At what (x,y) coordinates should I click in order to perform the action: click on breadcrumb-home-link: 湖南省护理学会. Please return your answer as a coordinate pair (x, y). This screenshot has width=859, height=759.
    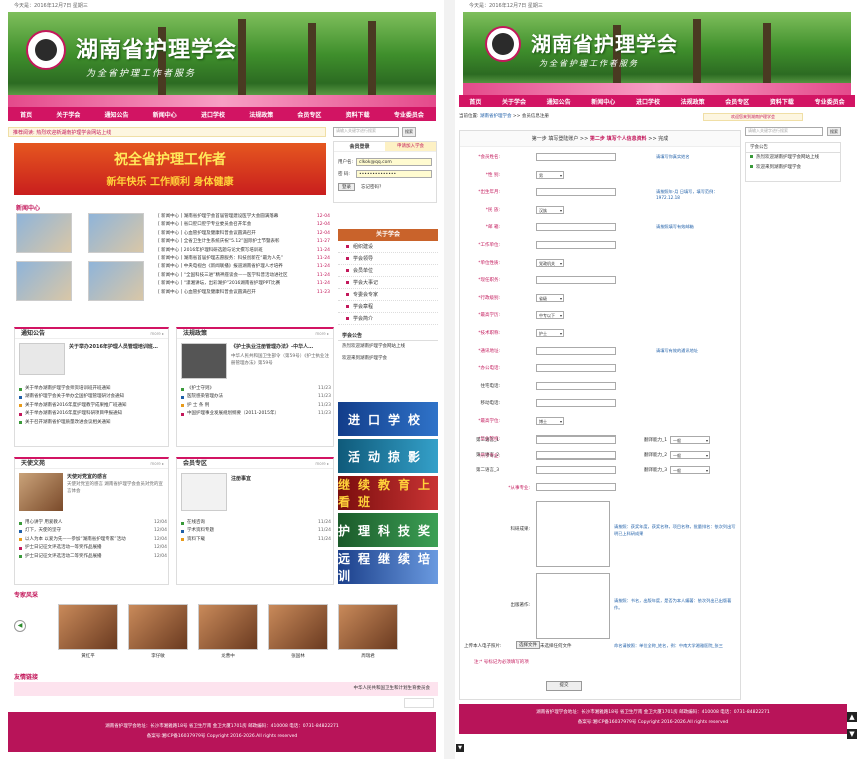
    Looking at the image, I should click on (496, 116).